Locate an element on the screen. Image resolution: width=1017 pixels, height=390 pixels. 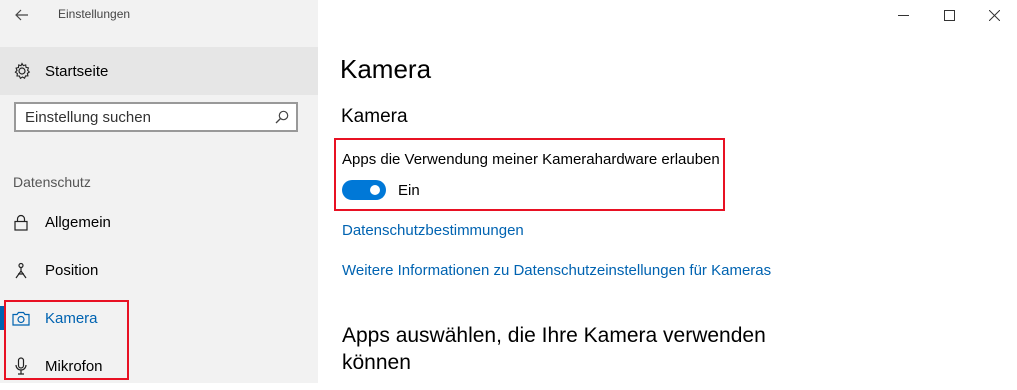
page-title: Kamera is located at coordinates (386, 69).